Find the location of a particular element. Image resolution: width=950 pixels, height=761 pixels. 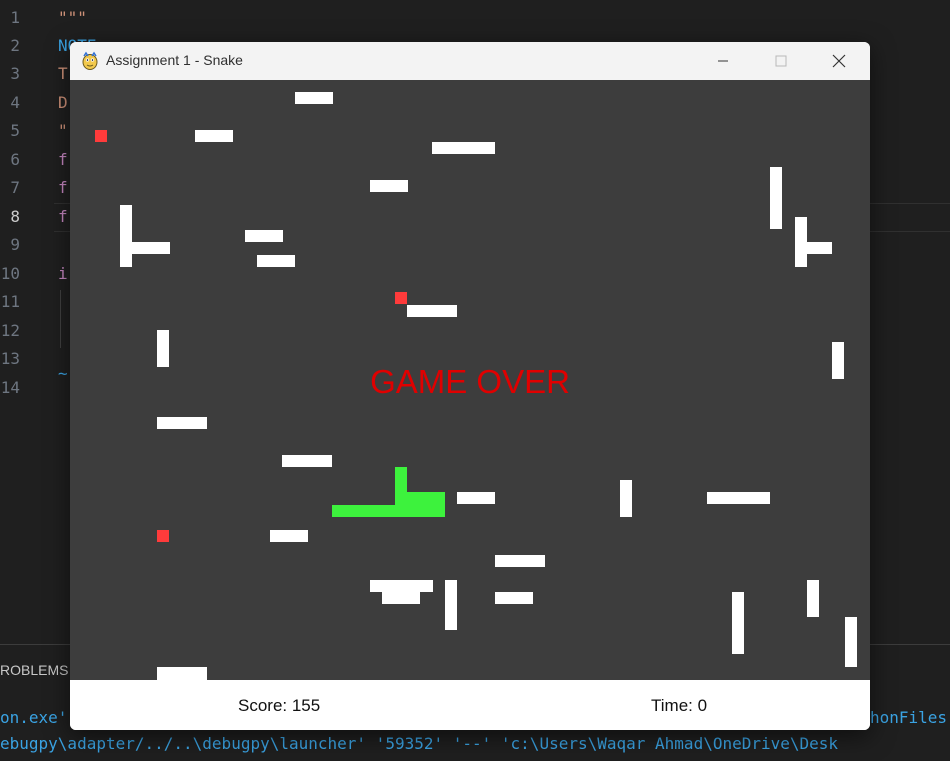

window-title: Assignment 1 - Snake is located at coordinates (174, 60).